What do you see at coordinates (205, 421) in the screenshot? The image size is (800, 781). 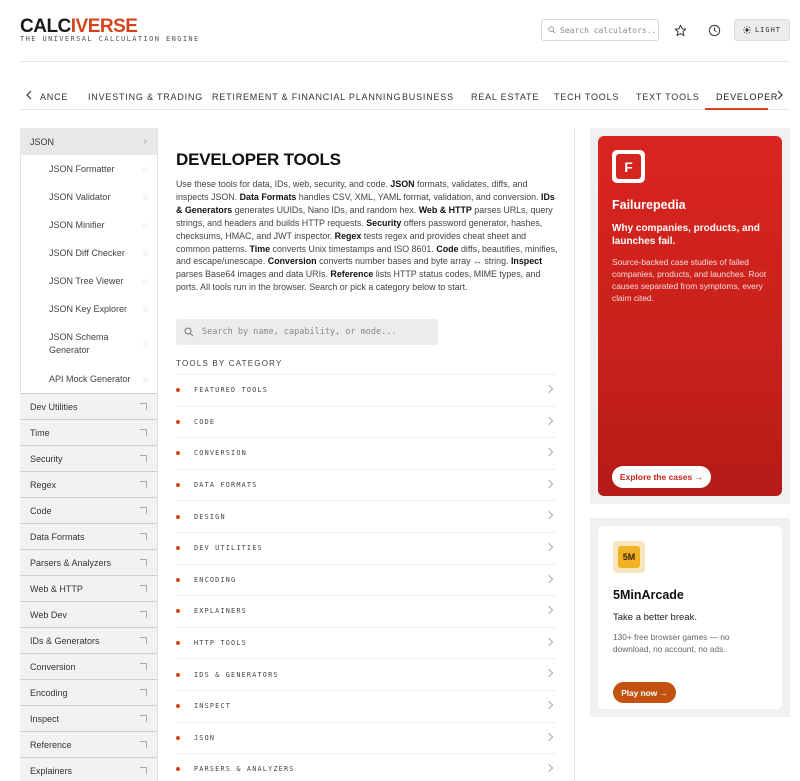 I see `category-name: CODE` at bounding box center [205, 421].